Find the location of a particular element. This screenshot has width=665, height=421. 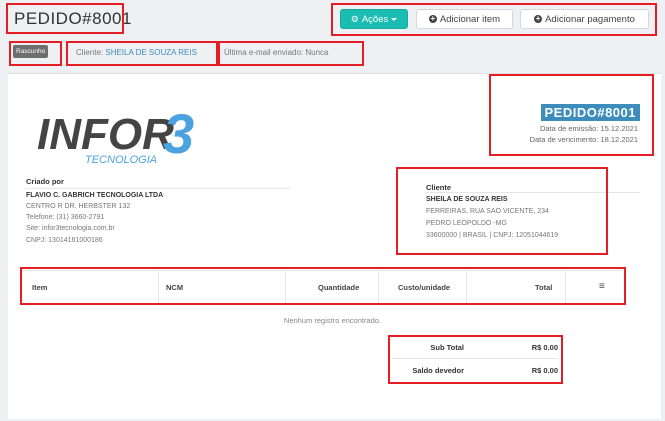

company-logo: INFOR 3 TECNOLOGIA is located at coordinates (115, 136).